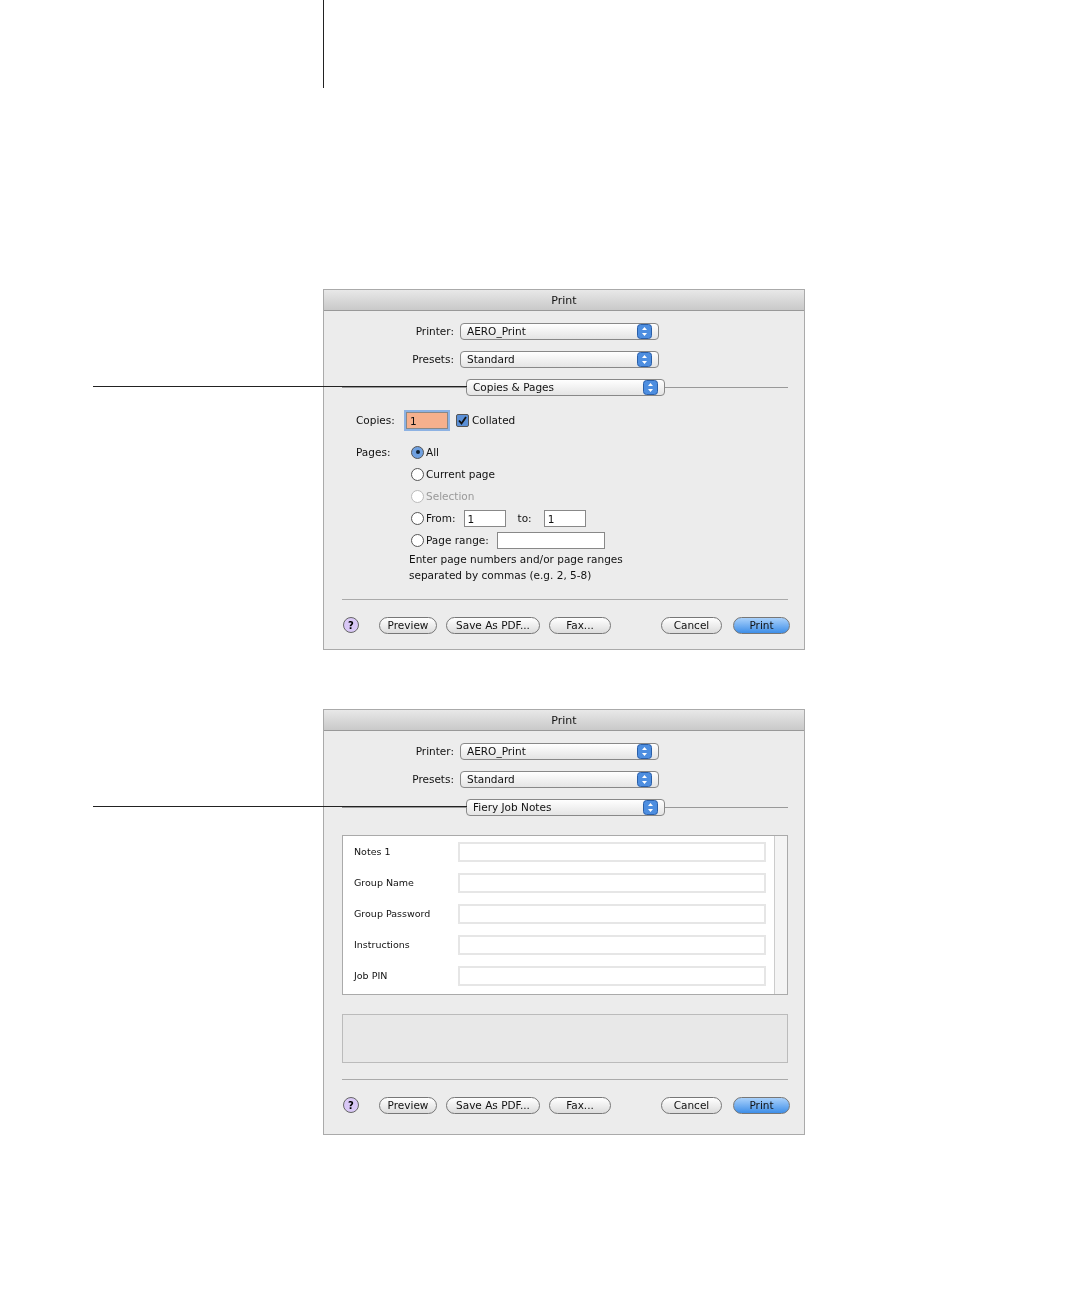 Image resolution: width=1080 pixels, height=1296 pixels. What do you see at coordinates (384, 882) in the screenshot?
I see `field-label: Group Name` at bounding box center [384, 882].